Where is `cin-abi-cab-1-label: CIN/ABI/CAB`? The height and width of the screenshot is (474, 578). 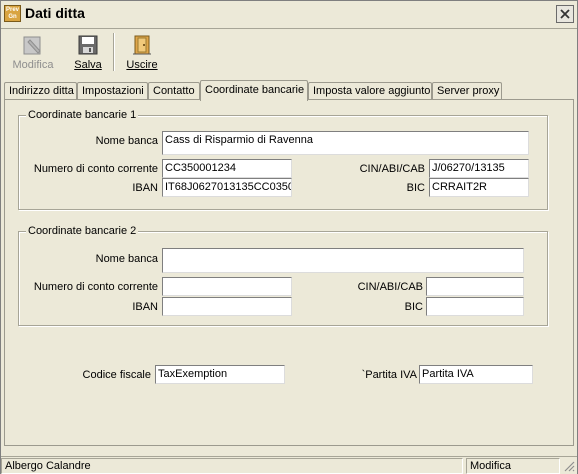
cin-abi-cab-1-label: CIN/ABI/CAB is located at coordinates (392, 169).